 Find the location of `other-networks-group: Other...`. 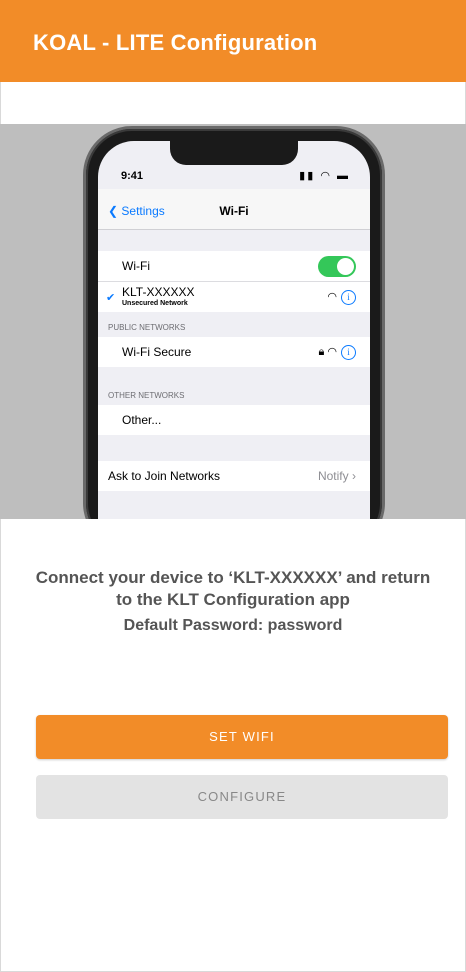

other-networks-group: Other... is located at coordinates (234, 420).